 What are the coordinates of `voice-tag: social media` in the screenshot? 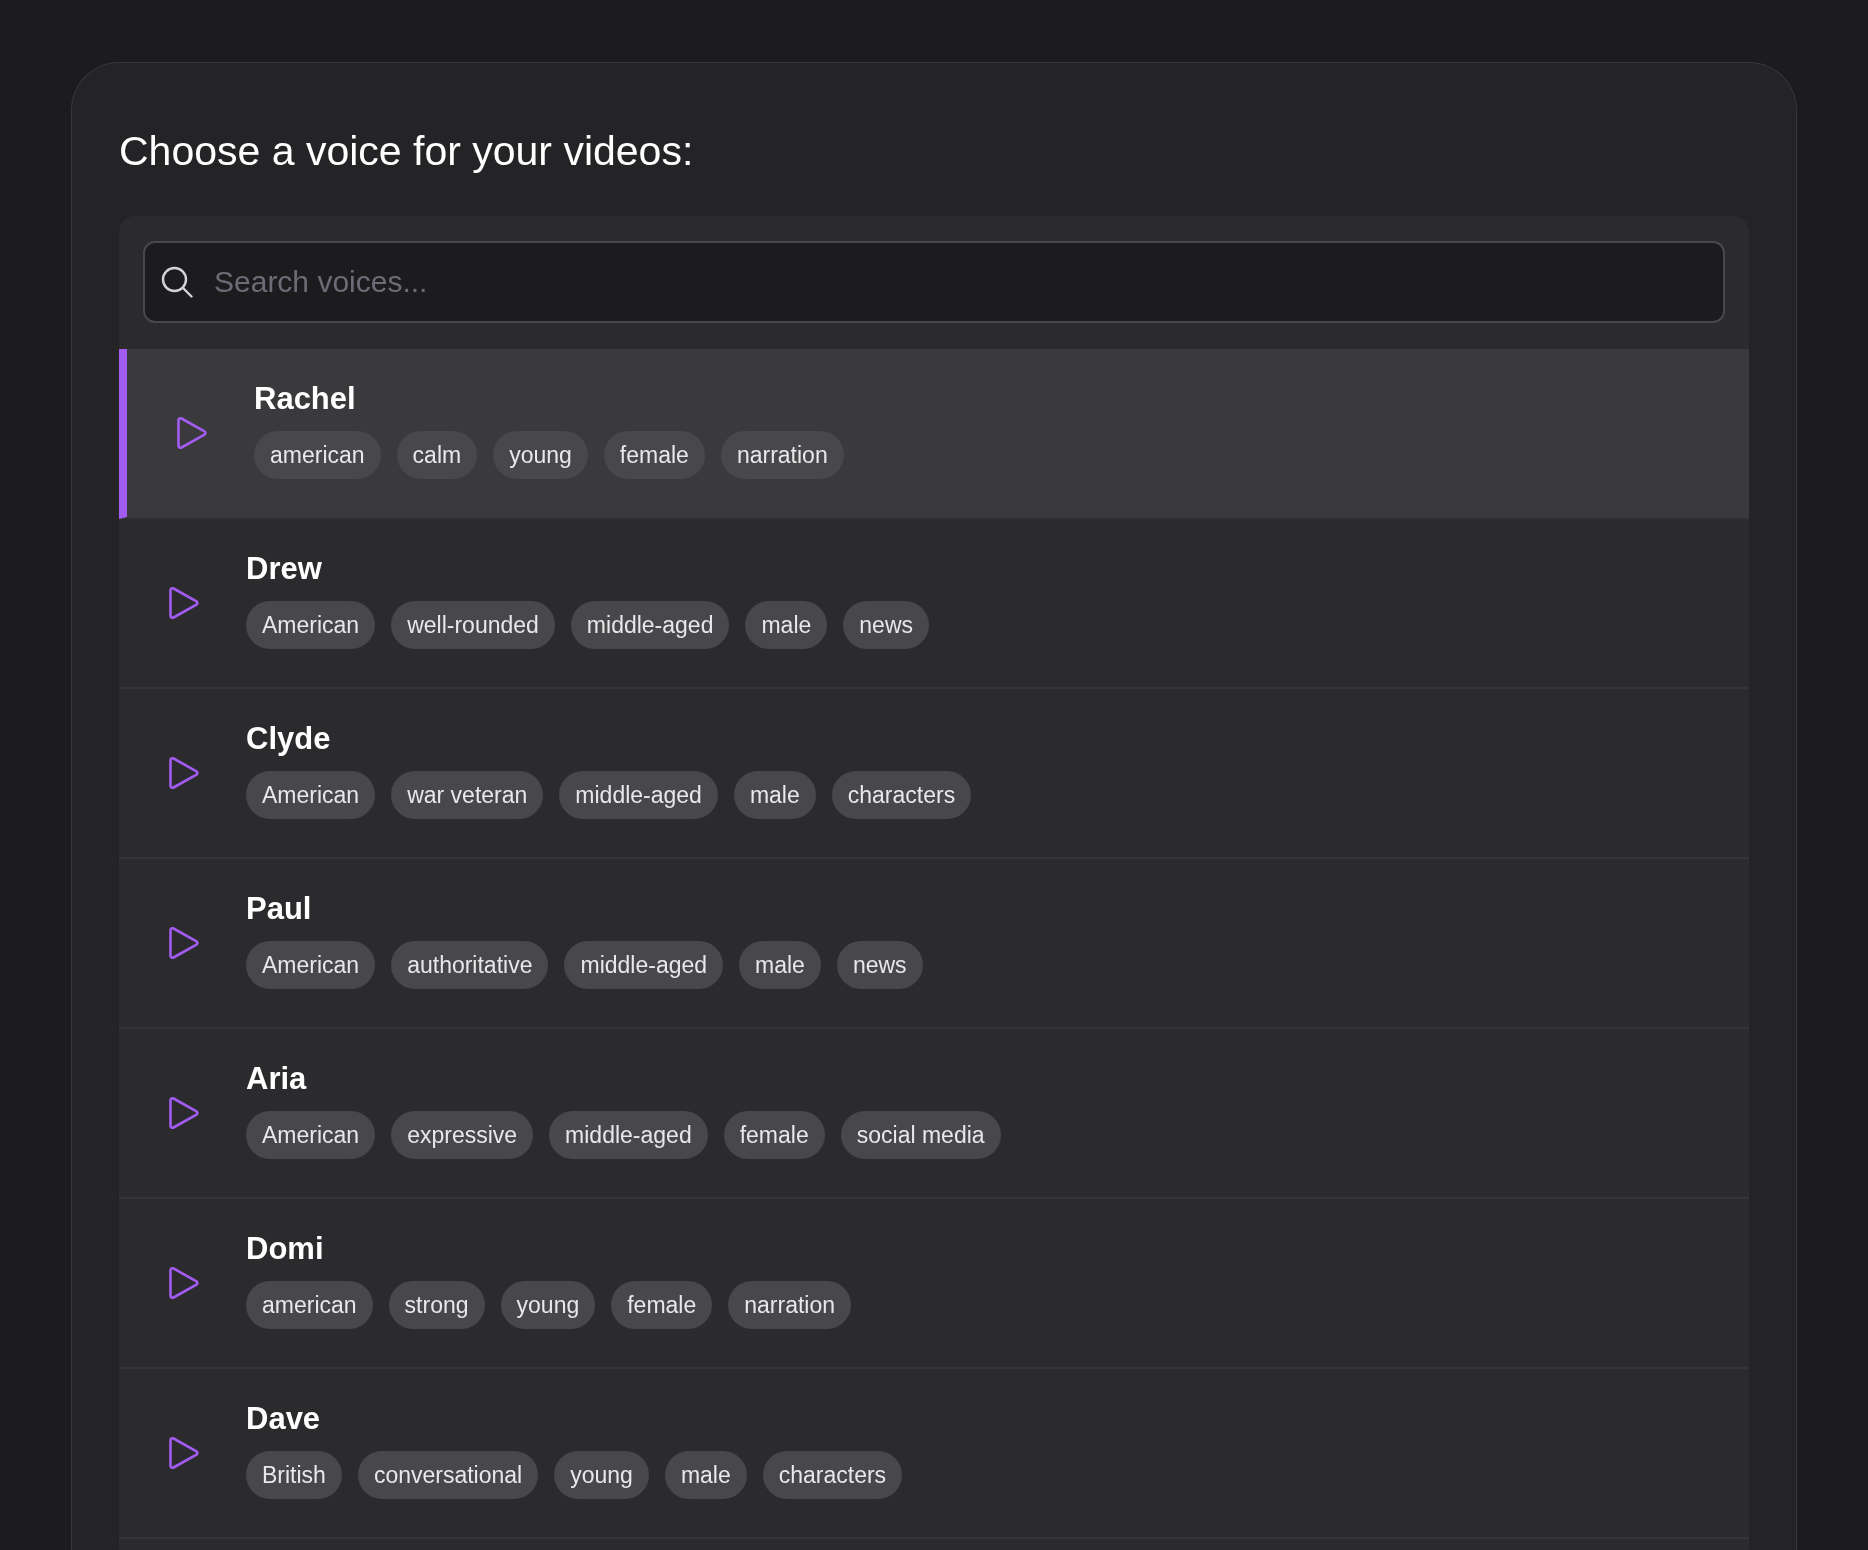 It's located at (920, 1135).